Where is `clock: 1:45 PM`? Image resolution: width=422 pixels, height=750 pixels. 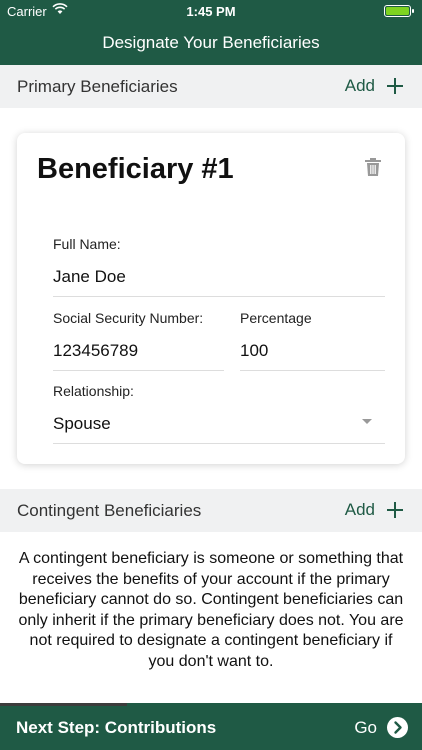 clock: 1:45 PM is located at coordinates (211, 11).